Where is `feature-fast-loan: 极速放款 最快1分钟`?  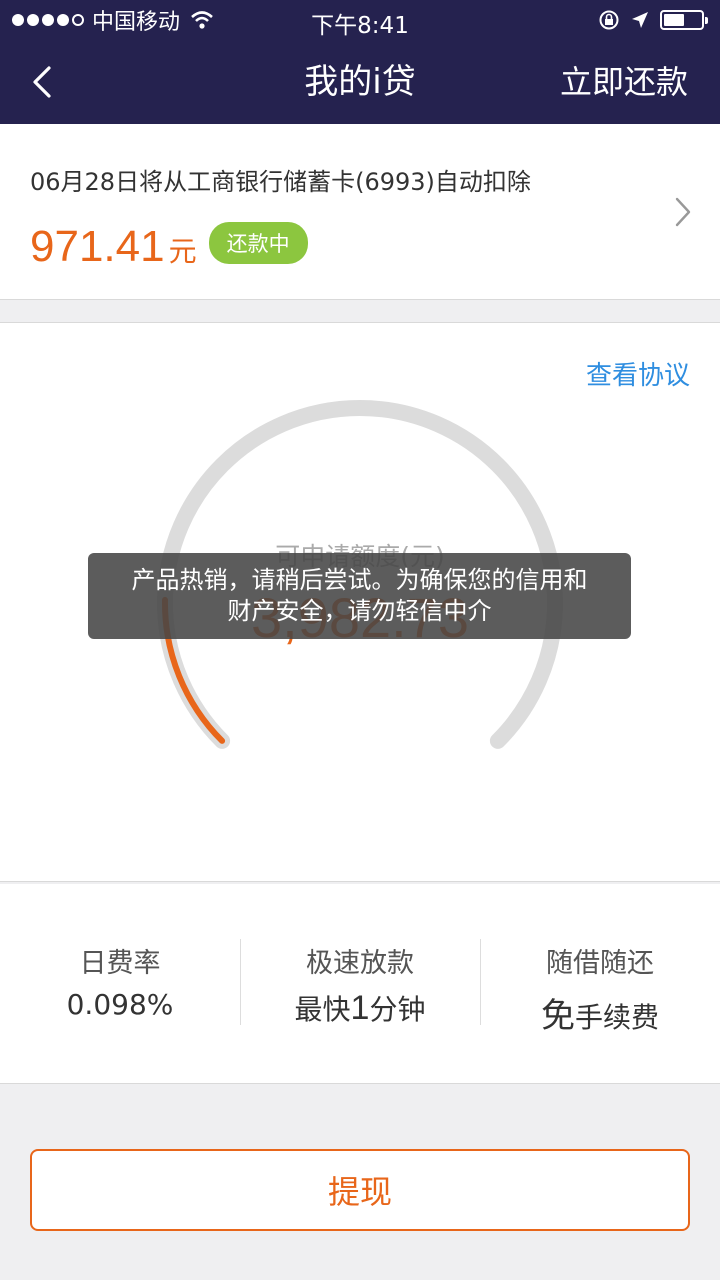
feature-fast-loan: 极速放款 最快1分钟 is located at coordinates (360, 982).